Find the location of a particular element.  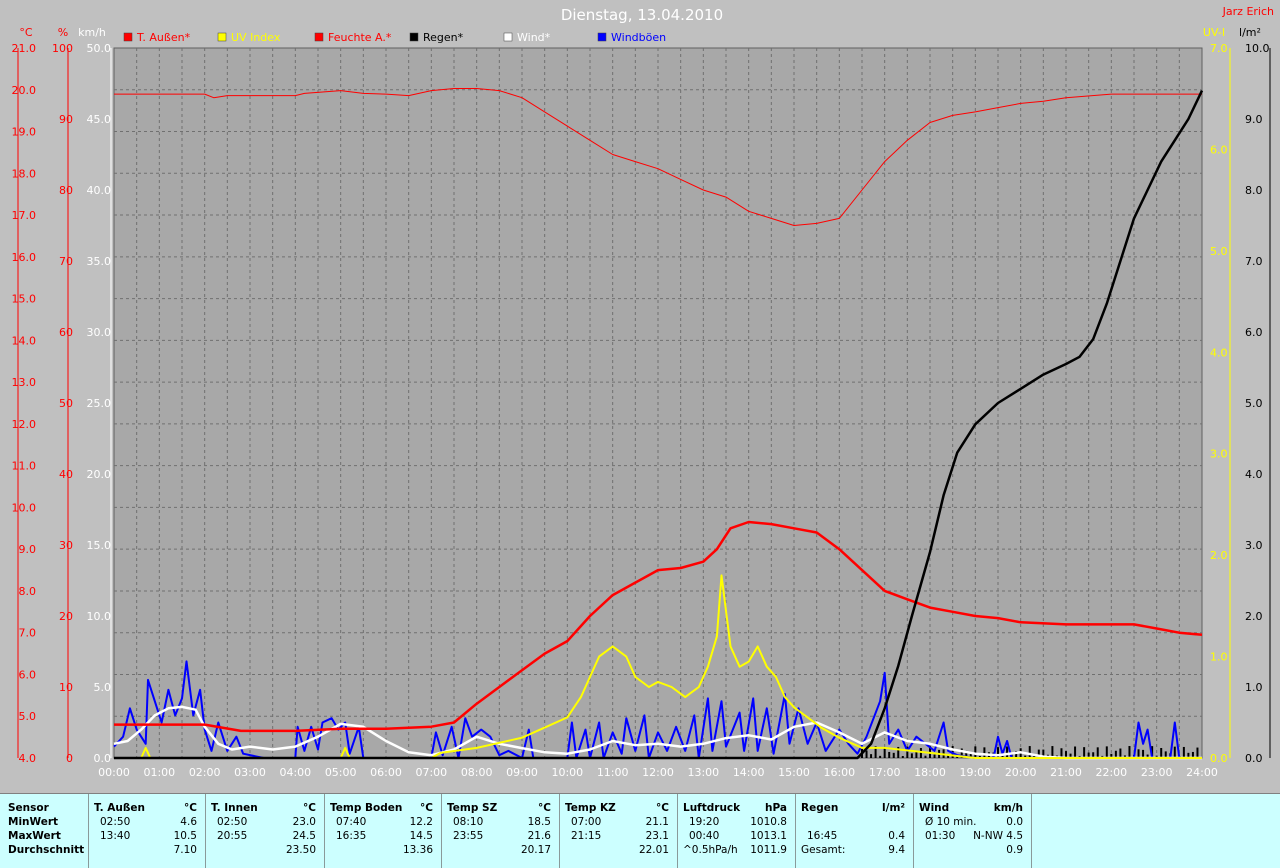

temp-sz-max-val: 21.6 is located at coordinates (539, 836).